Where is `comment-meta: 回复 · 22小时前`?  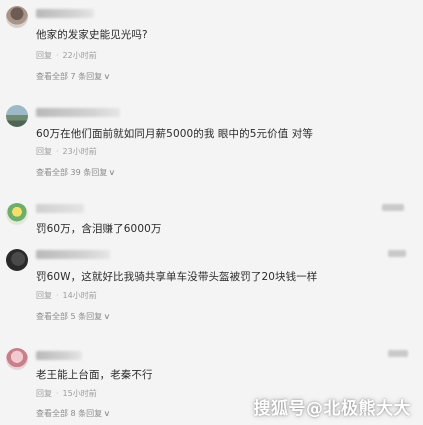
comment-meta: 回复 · 22小时前 is located at coordinates (66, 55).